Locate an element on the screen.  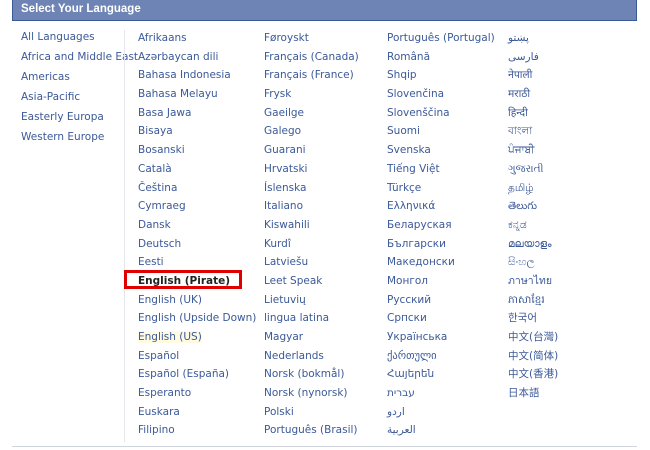
region-all-languages: All Languages is located at coordinates (77, 40).